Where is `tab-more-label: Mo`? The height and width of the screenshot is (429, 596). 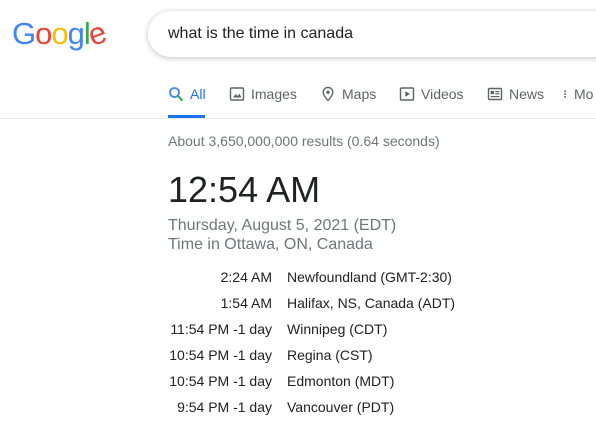 tab-more-label: Mo is located at coordinates (584, 94).